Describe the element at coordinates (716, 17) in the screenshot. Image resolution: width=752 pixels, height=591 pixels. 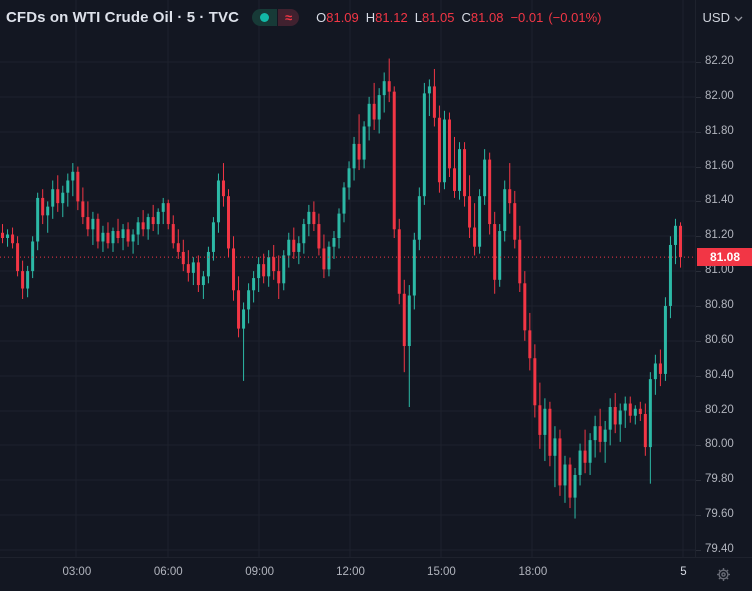
I see `currency-label: USD` at that location.